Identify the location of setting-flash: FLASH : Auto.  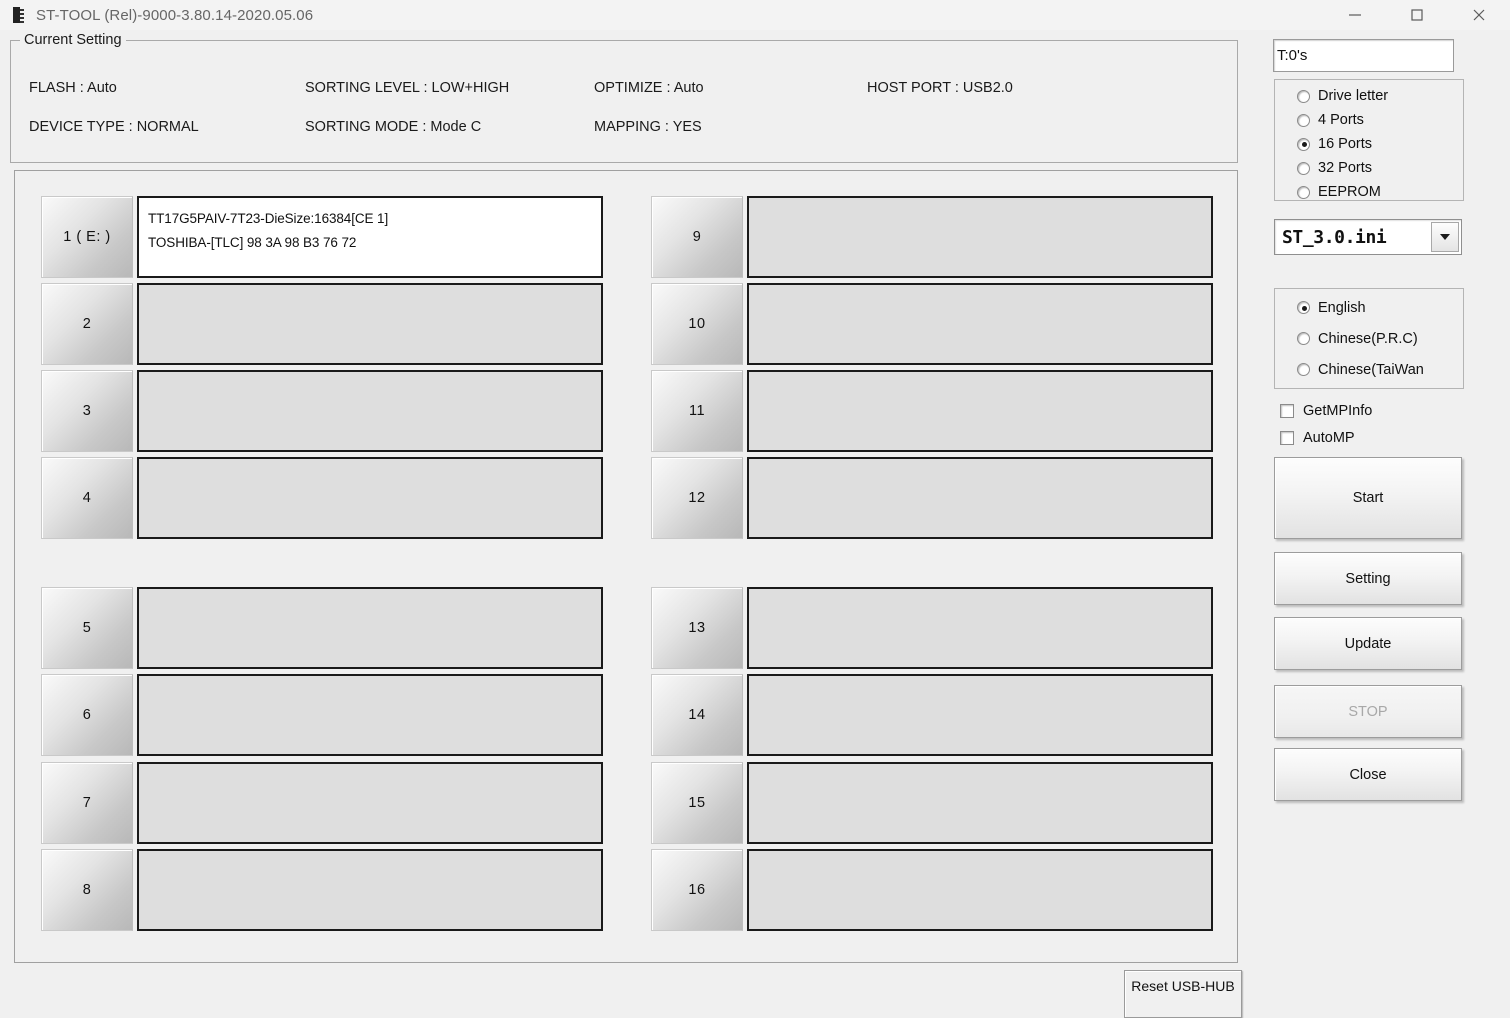
(73, 88).